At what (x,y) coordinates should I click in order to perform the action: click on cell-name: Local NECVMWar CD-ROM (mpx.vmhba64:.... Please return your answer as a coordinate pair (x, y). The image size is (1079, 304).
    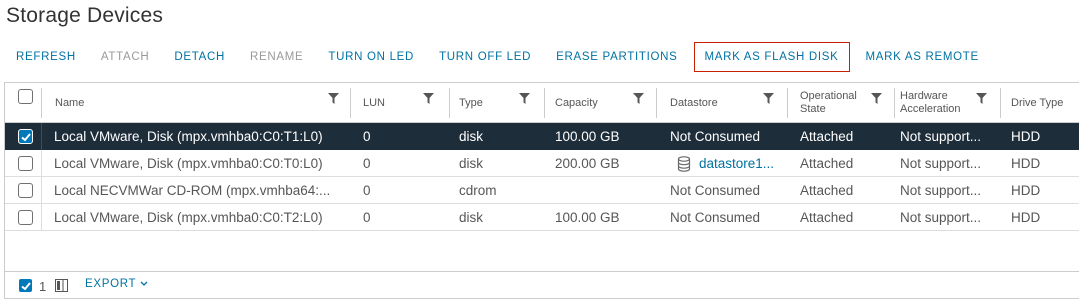
    Looking at the image, I should click on (192, 190).